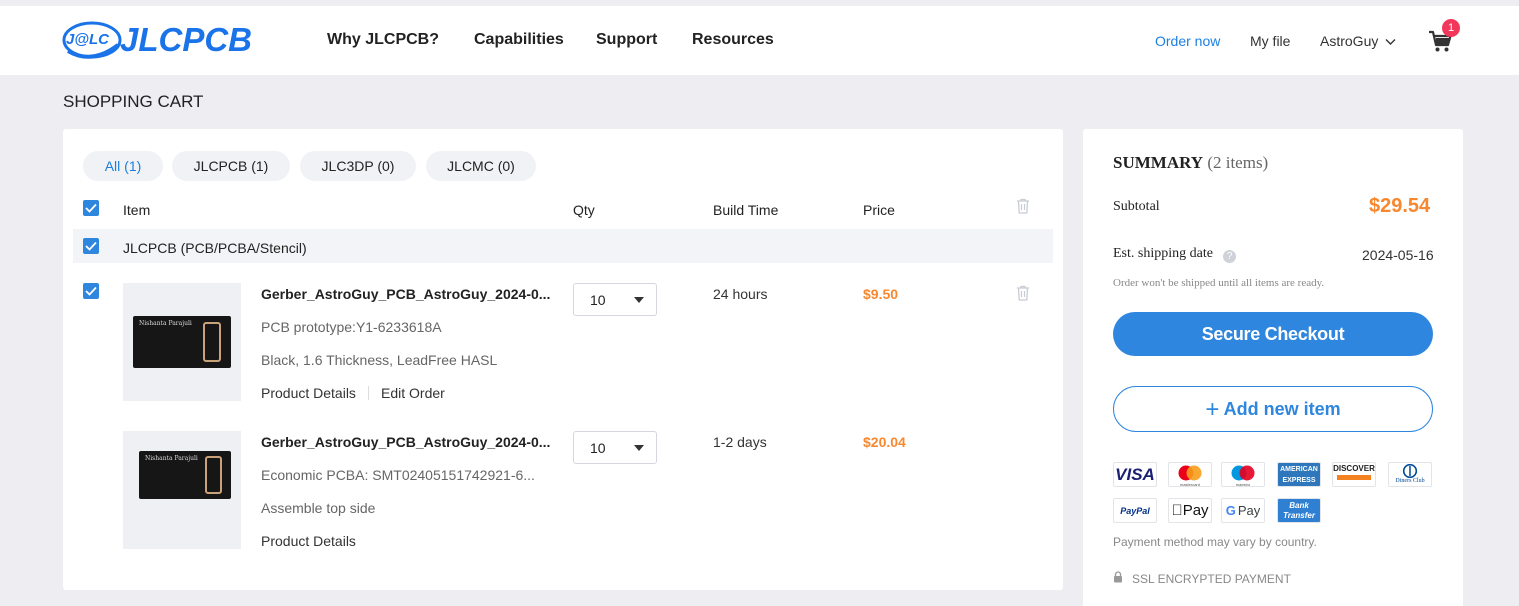 Image resolution: width=1519 pixels, height=606 pixels. What do you see at coordinates (1135, 510) in the screenshot?
I see `paypal-icon: PayPal` at bounding box center [1135, 510].